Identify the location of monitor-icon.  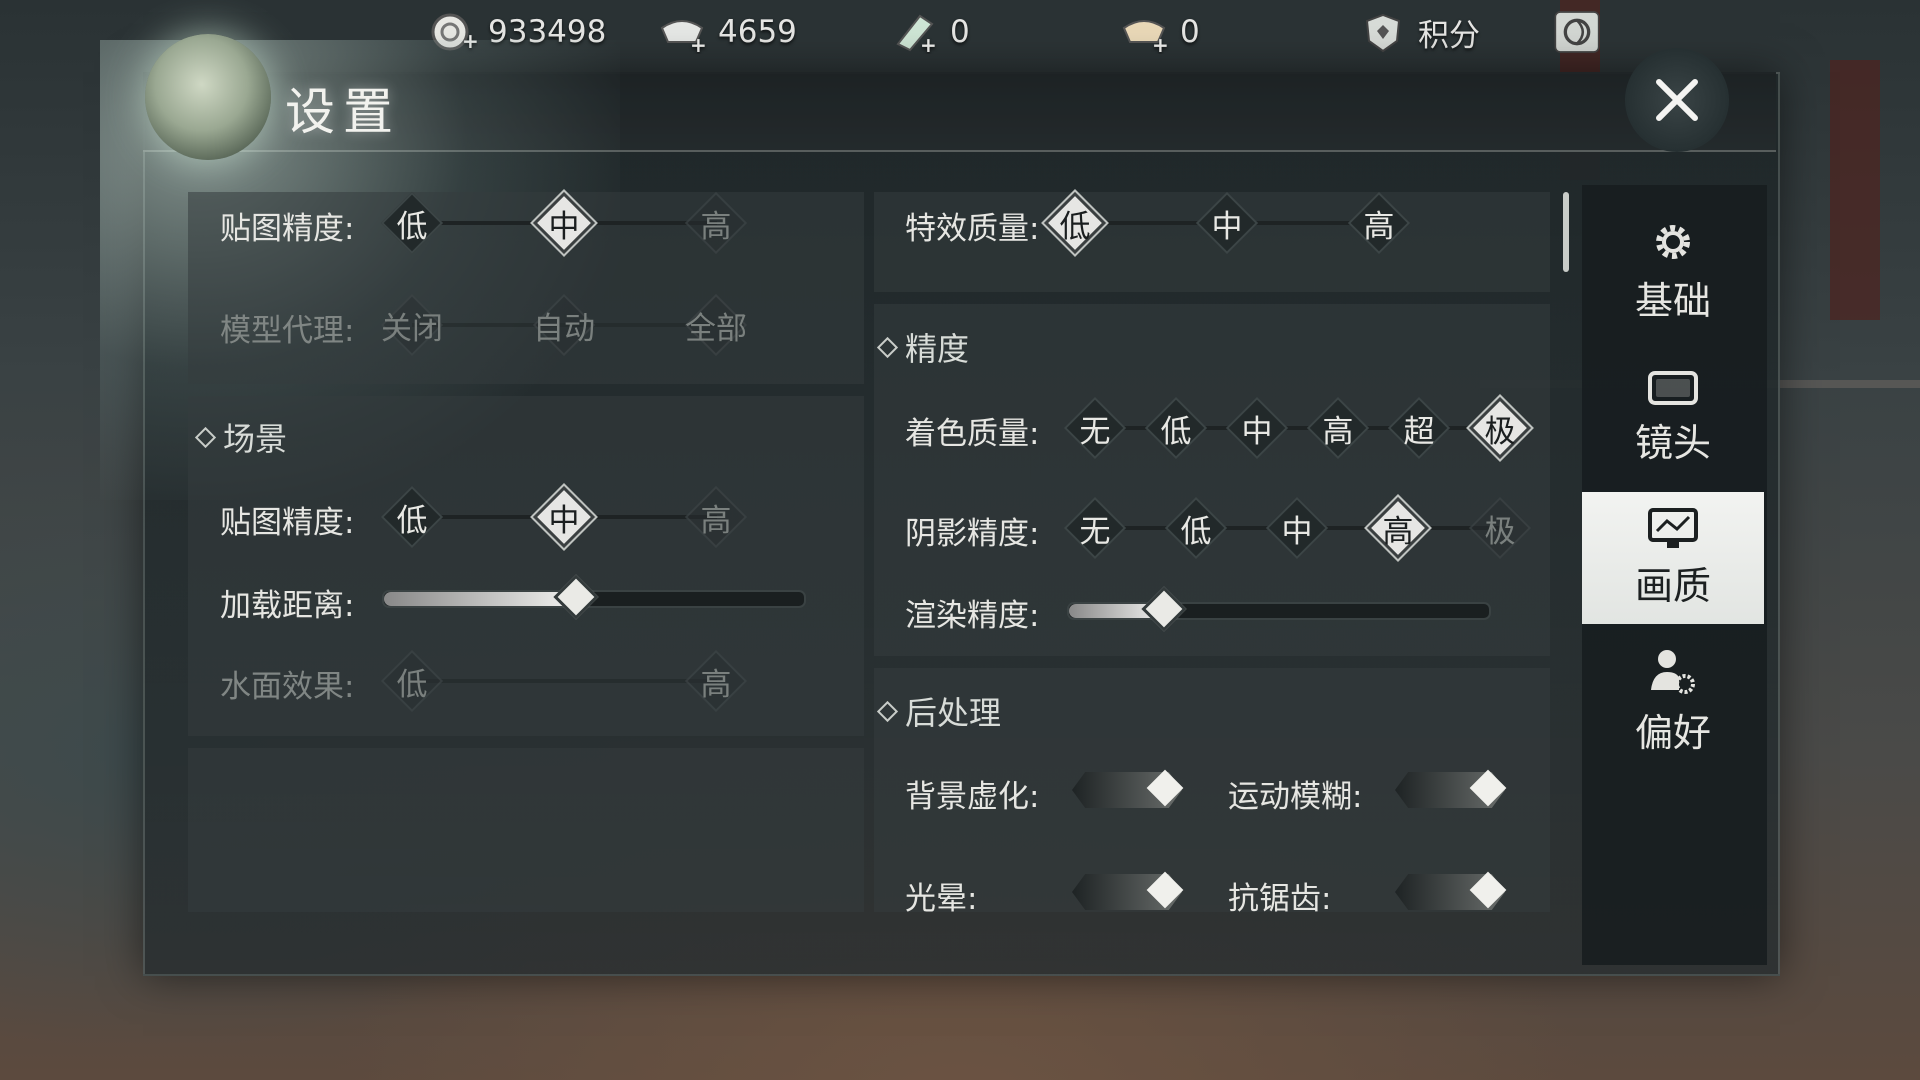
(1673, 527).